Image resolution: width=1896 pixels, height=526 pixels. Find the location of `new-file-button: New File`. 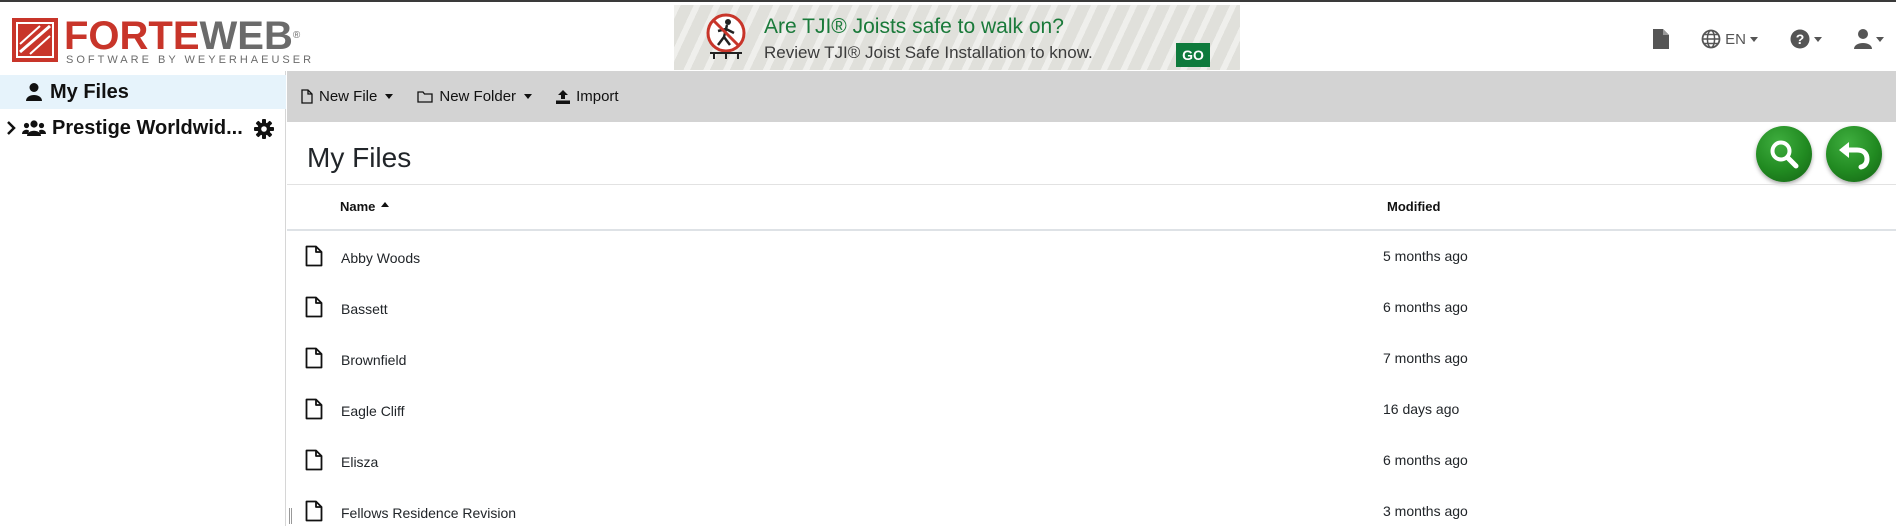

new-file-button: New File is located at coordinates (347, 96).